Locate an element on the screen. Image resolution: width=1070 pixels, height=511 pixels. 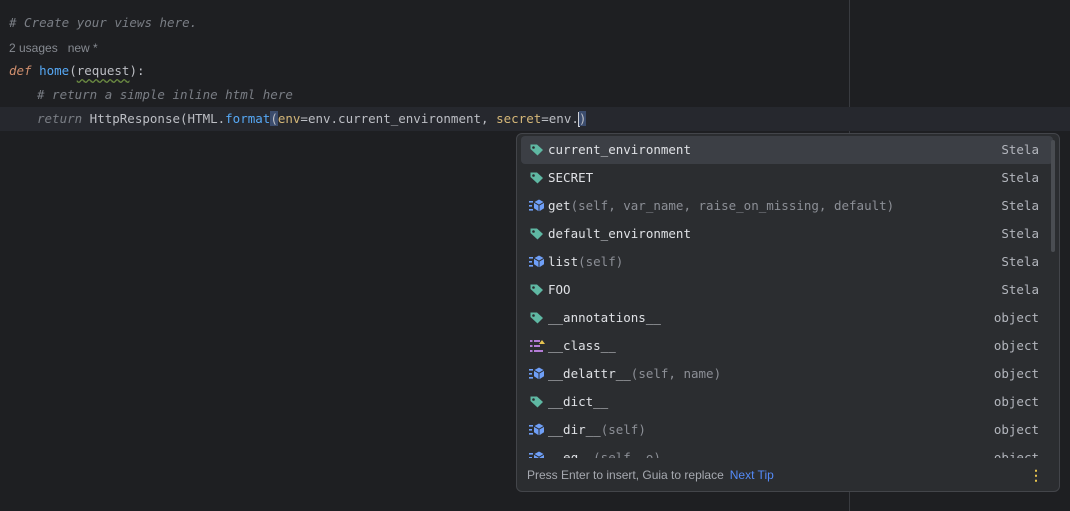
code-segment: HttpResponse(HTML. is located at coordinates (154, 118).